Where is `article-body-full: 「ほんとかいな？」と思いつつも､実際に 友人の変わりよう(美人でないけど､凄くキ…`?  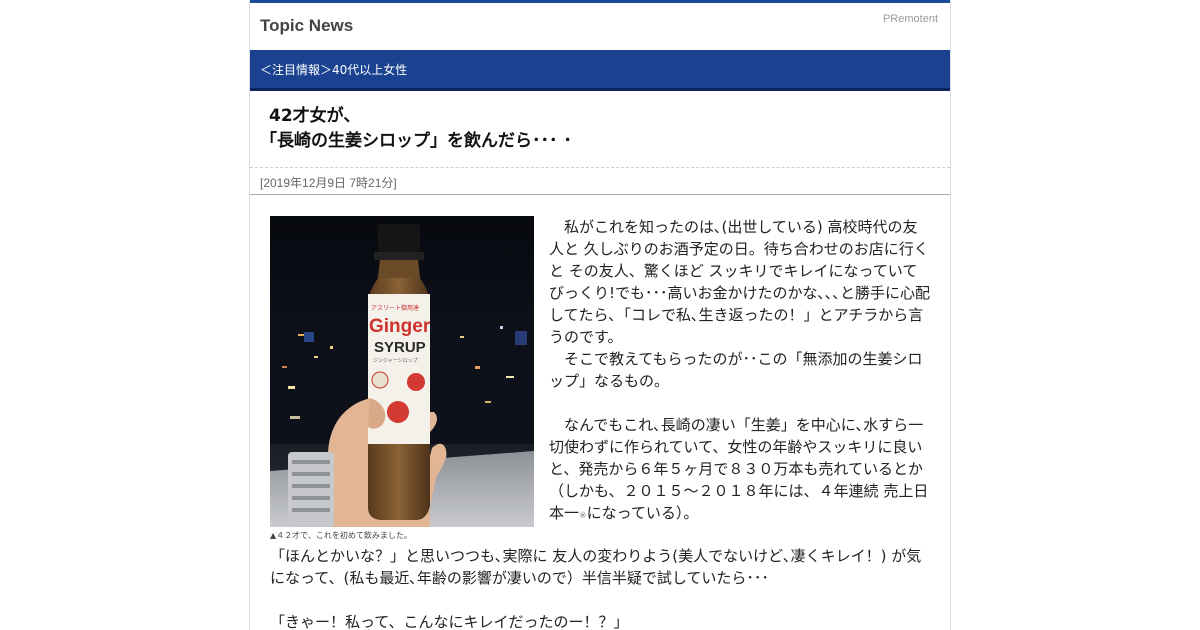
article-body-full: 「ほんとかいな？」と思いつつも､実際に 友人の変わりよう(美人でないけど､凄くキ… is located at coordinates (601, 587).